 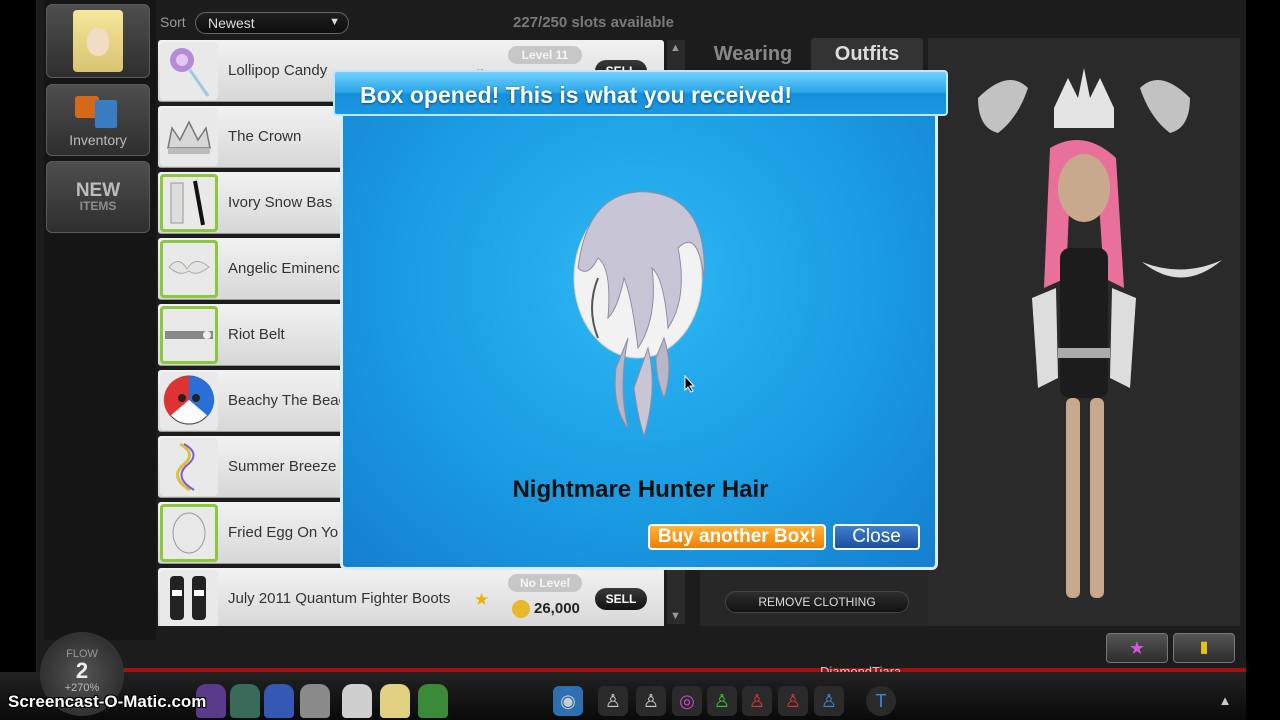 What do you see at coordinates (867, 54) in the screenshot?
I see `tab-outfits: Outfits` at bounding box center [867, 54].